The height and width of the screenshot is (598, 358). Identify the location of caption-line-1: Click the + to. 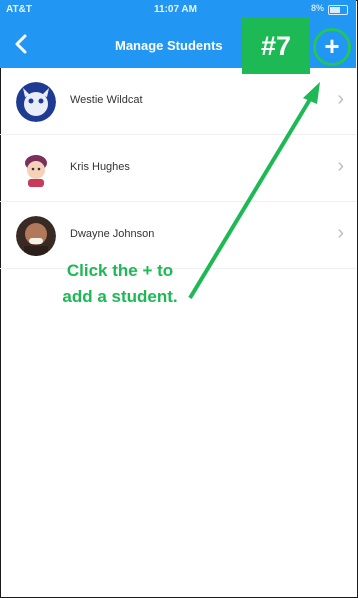
(120, 270).